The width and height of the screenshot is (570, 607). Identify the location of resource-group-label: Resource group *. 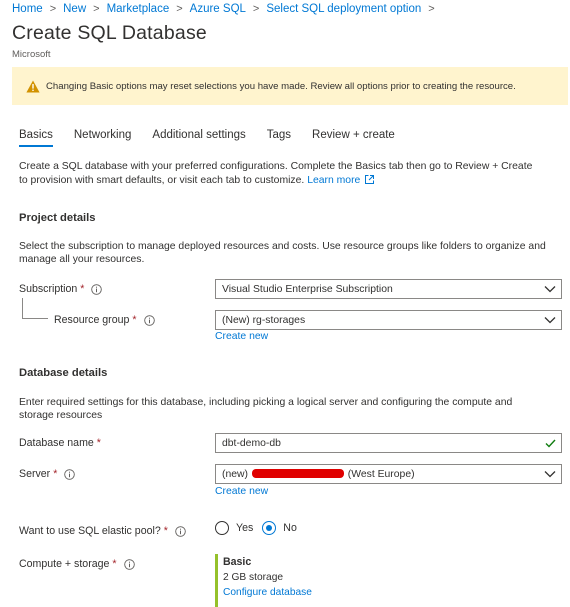
(104, 320).